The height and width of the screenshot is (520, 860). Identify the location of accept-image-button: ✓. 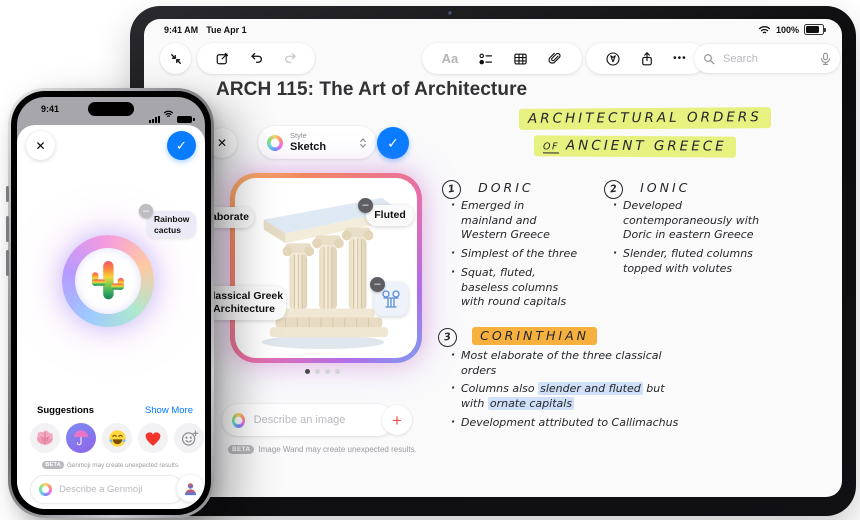
(393, 143).